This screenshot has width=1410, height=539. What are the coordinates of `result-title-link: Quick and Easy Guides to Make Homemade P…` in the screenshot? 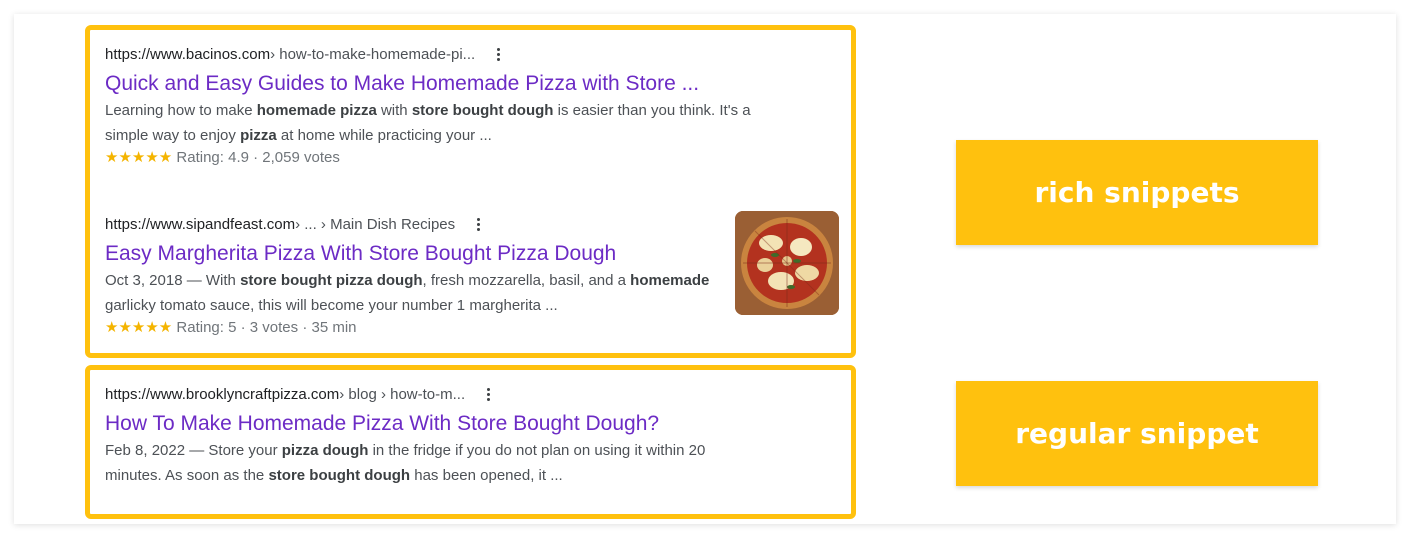 It's located at (455, 84).